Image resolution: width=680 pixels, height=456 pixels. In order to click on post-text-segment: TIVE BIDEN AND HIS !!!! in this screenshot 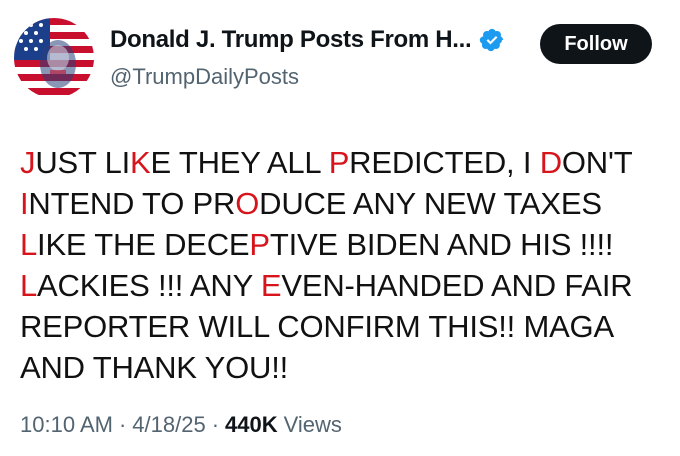, I will do `click(441, 244)`.